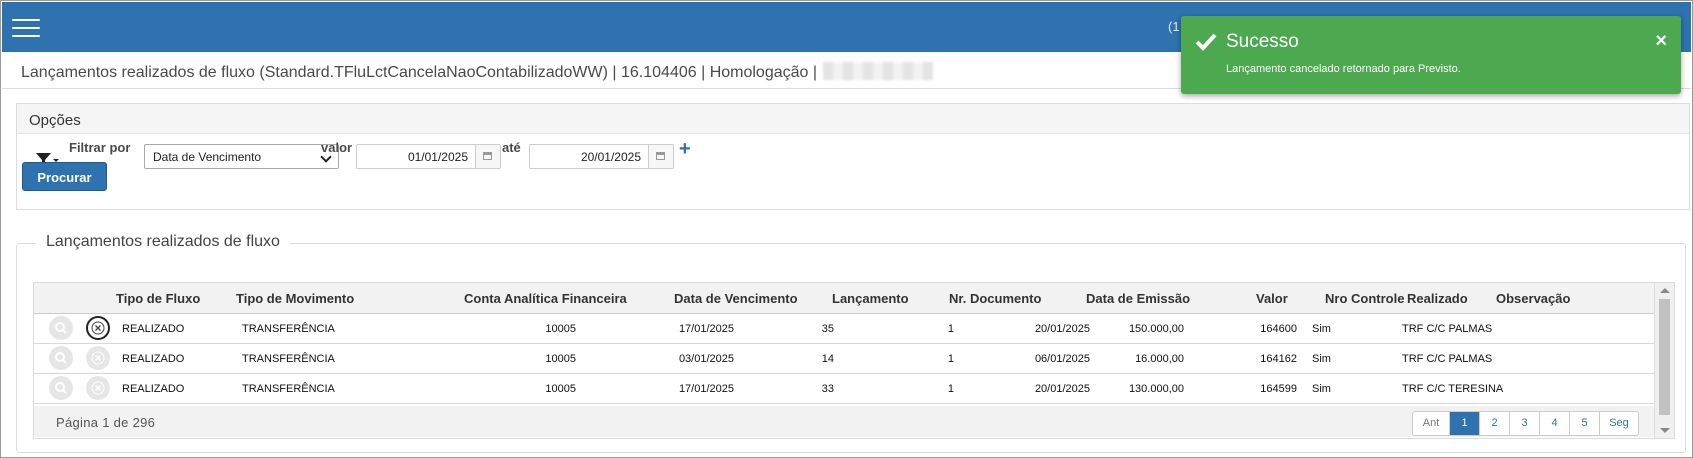 The width and height of the screenshot is (1693, 458). What do you see at coordinates (295, 298) in the screenshot?
I see `column-header: Tipo de Movimento` at bounding box center [295, 298].